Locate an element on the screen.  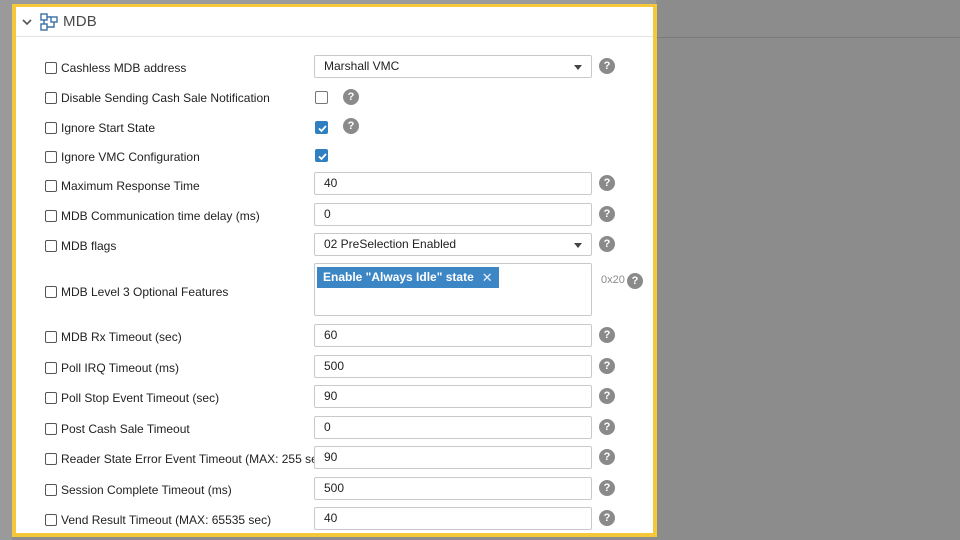
setting-label: Disable Sending Cash Sale Notification is located at coordinates (165, 98).